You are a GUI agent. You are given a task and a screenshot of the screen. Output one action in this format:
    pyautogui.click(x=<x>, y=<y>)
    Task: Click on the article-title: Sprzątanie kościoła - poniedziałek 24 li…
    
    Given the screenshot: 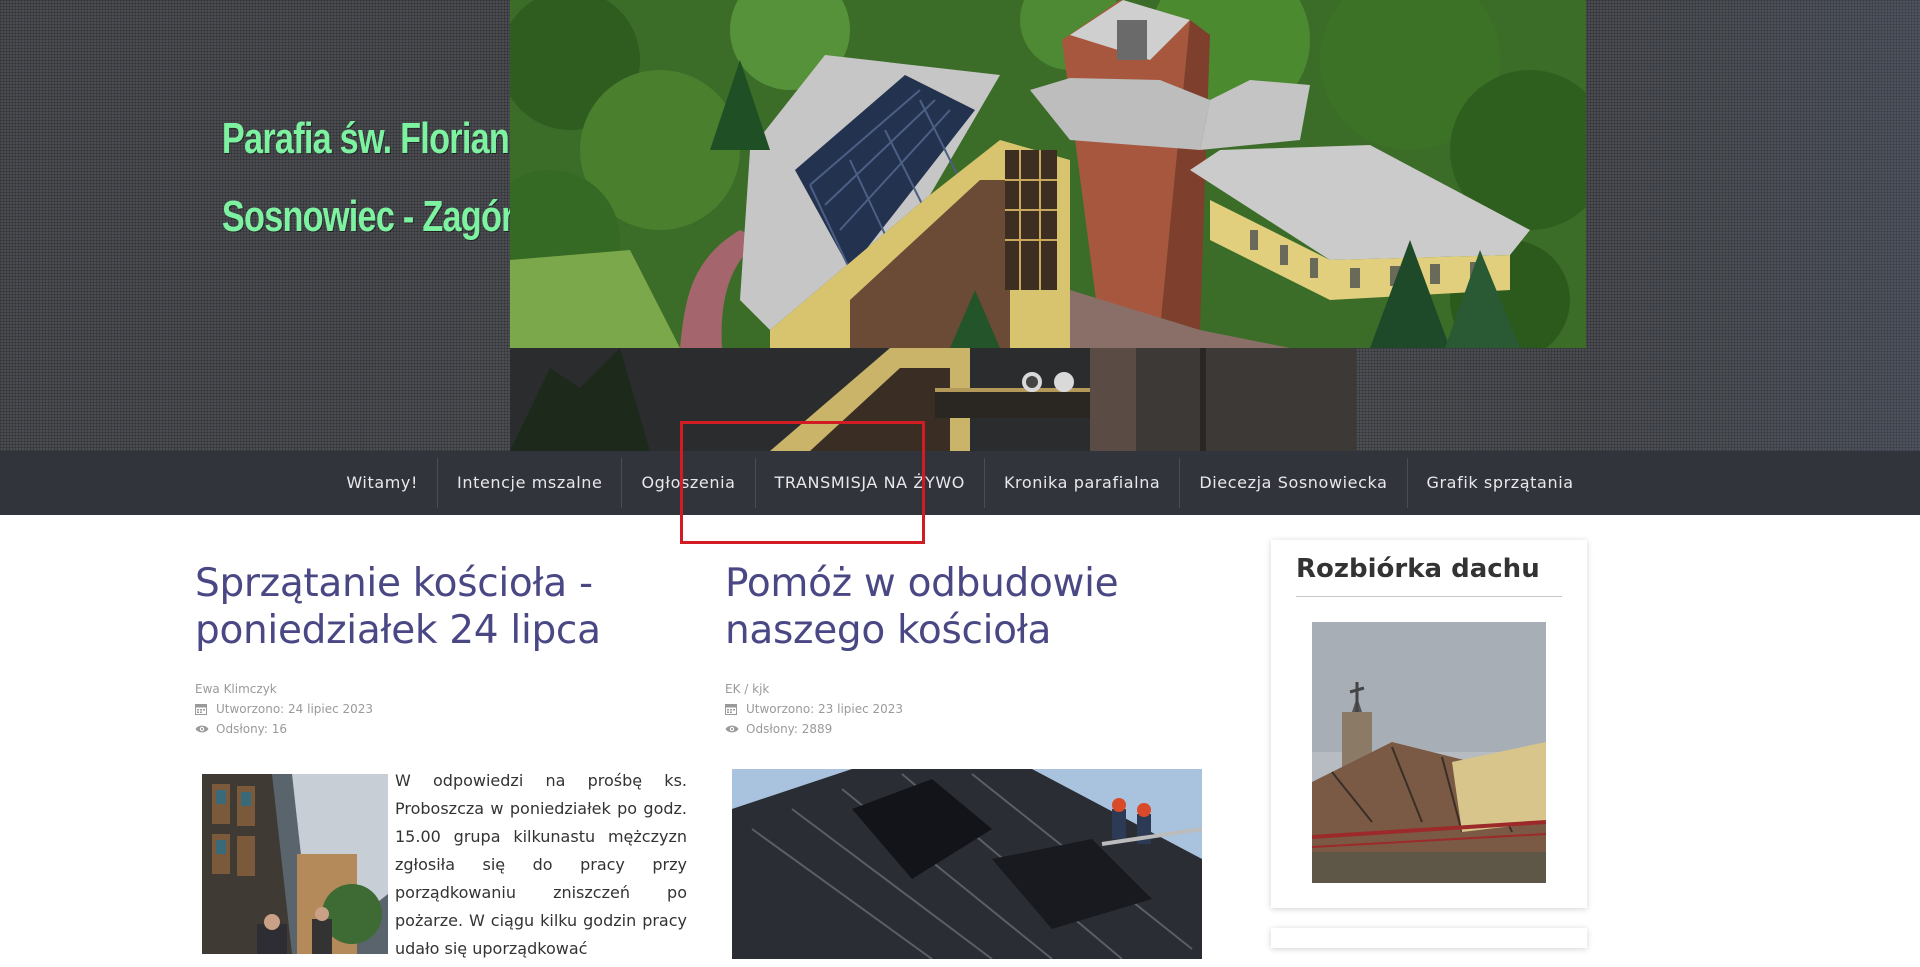 What is the action you would take?
    pyautogui.click(x=441, y=607)
    